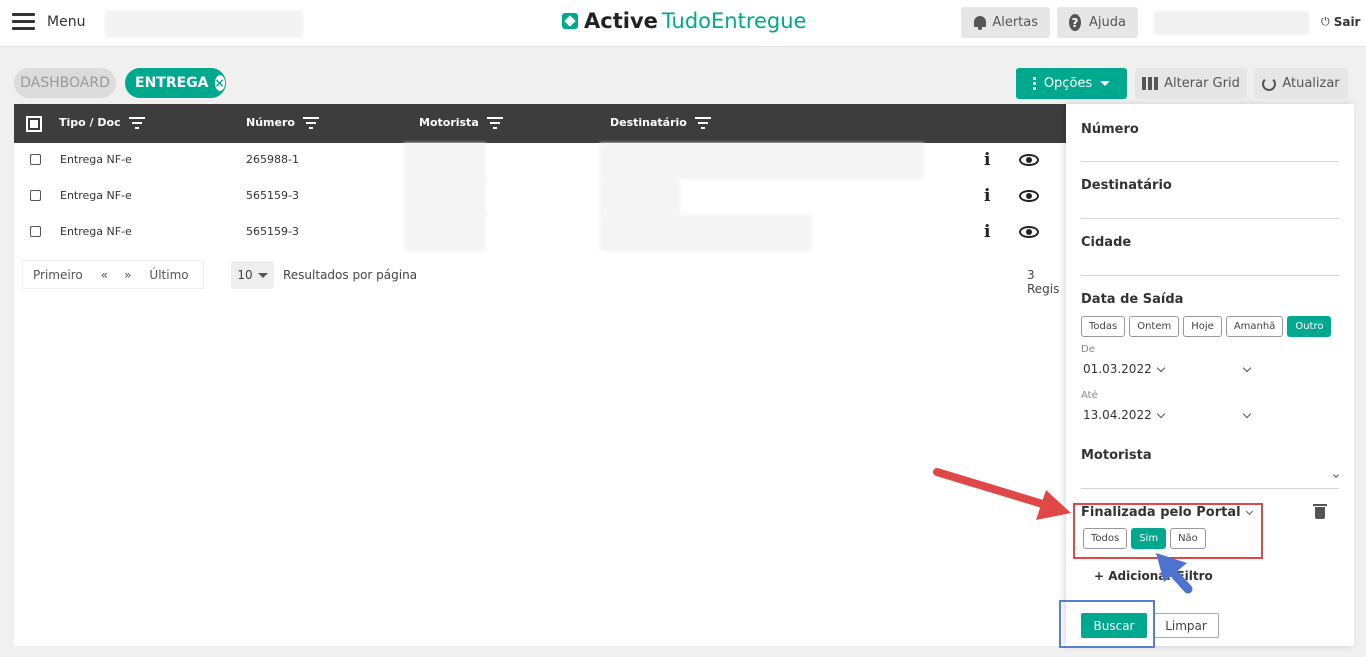  Describe the element at coordinates (1167, 369) in the screenshot. I see `de-date-field: 01.03.2022` at that location.